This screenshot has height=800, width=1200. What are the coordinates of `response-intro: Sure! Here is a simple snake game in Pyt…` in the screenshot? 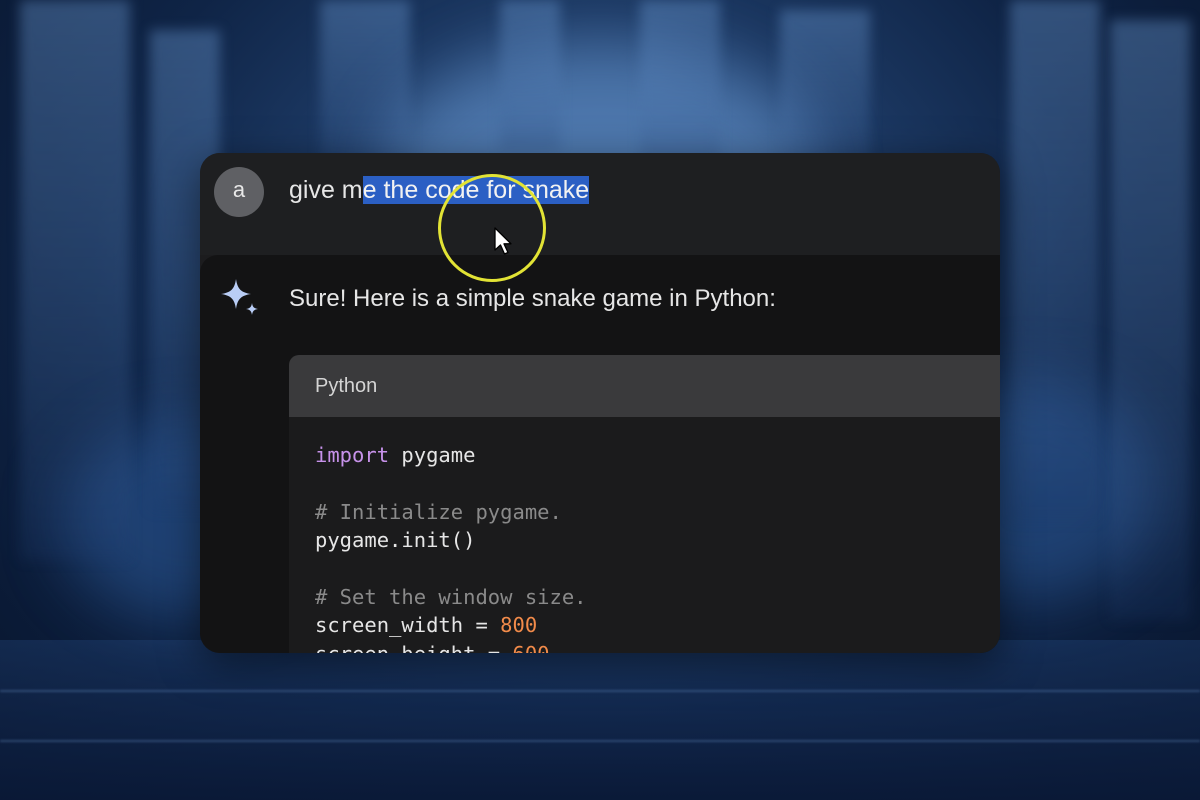 It's located at (532, 298).